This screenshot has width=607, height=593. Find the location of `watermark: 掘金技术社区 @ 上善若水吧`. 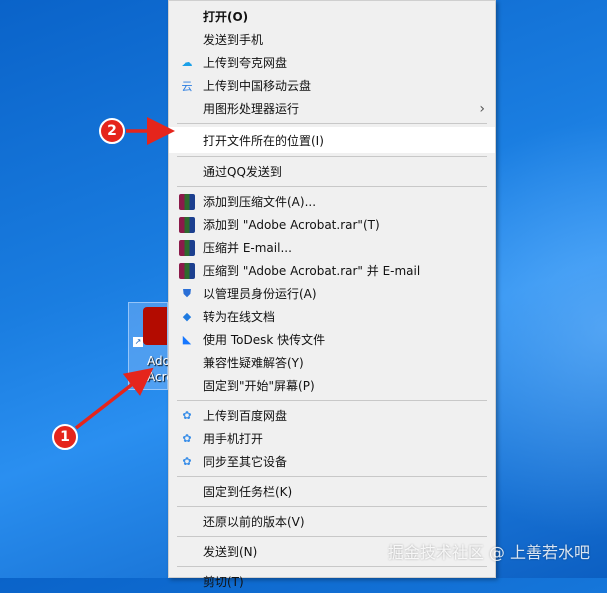

watermark: 掘金技术社区 @ 上善若水吧 is located at coordinates (488, 552).